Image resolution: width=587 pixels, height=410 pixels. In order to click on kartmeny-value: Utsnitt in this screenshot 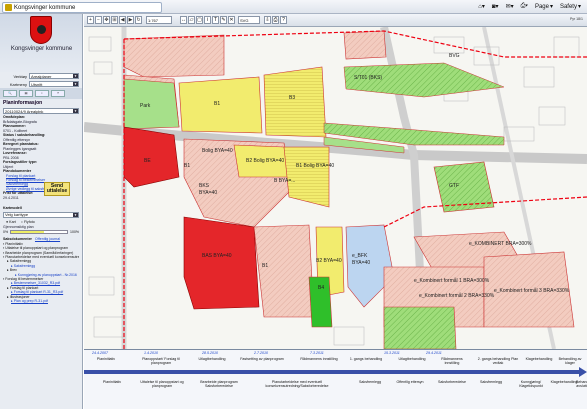, I will do `click(37, 84)`.